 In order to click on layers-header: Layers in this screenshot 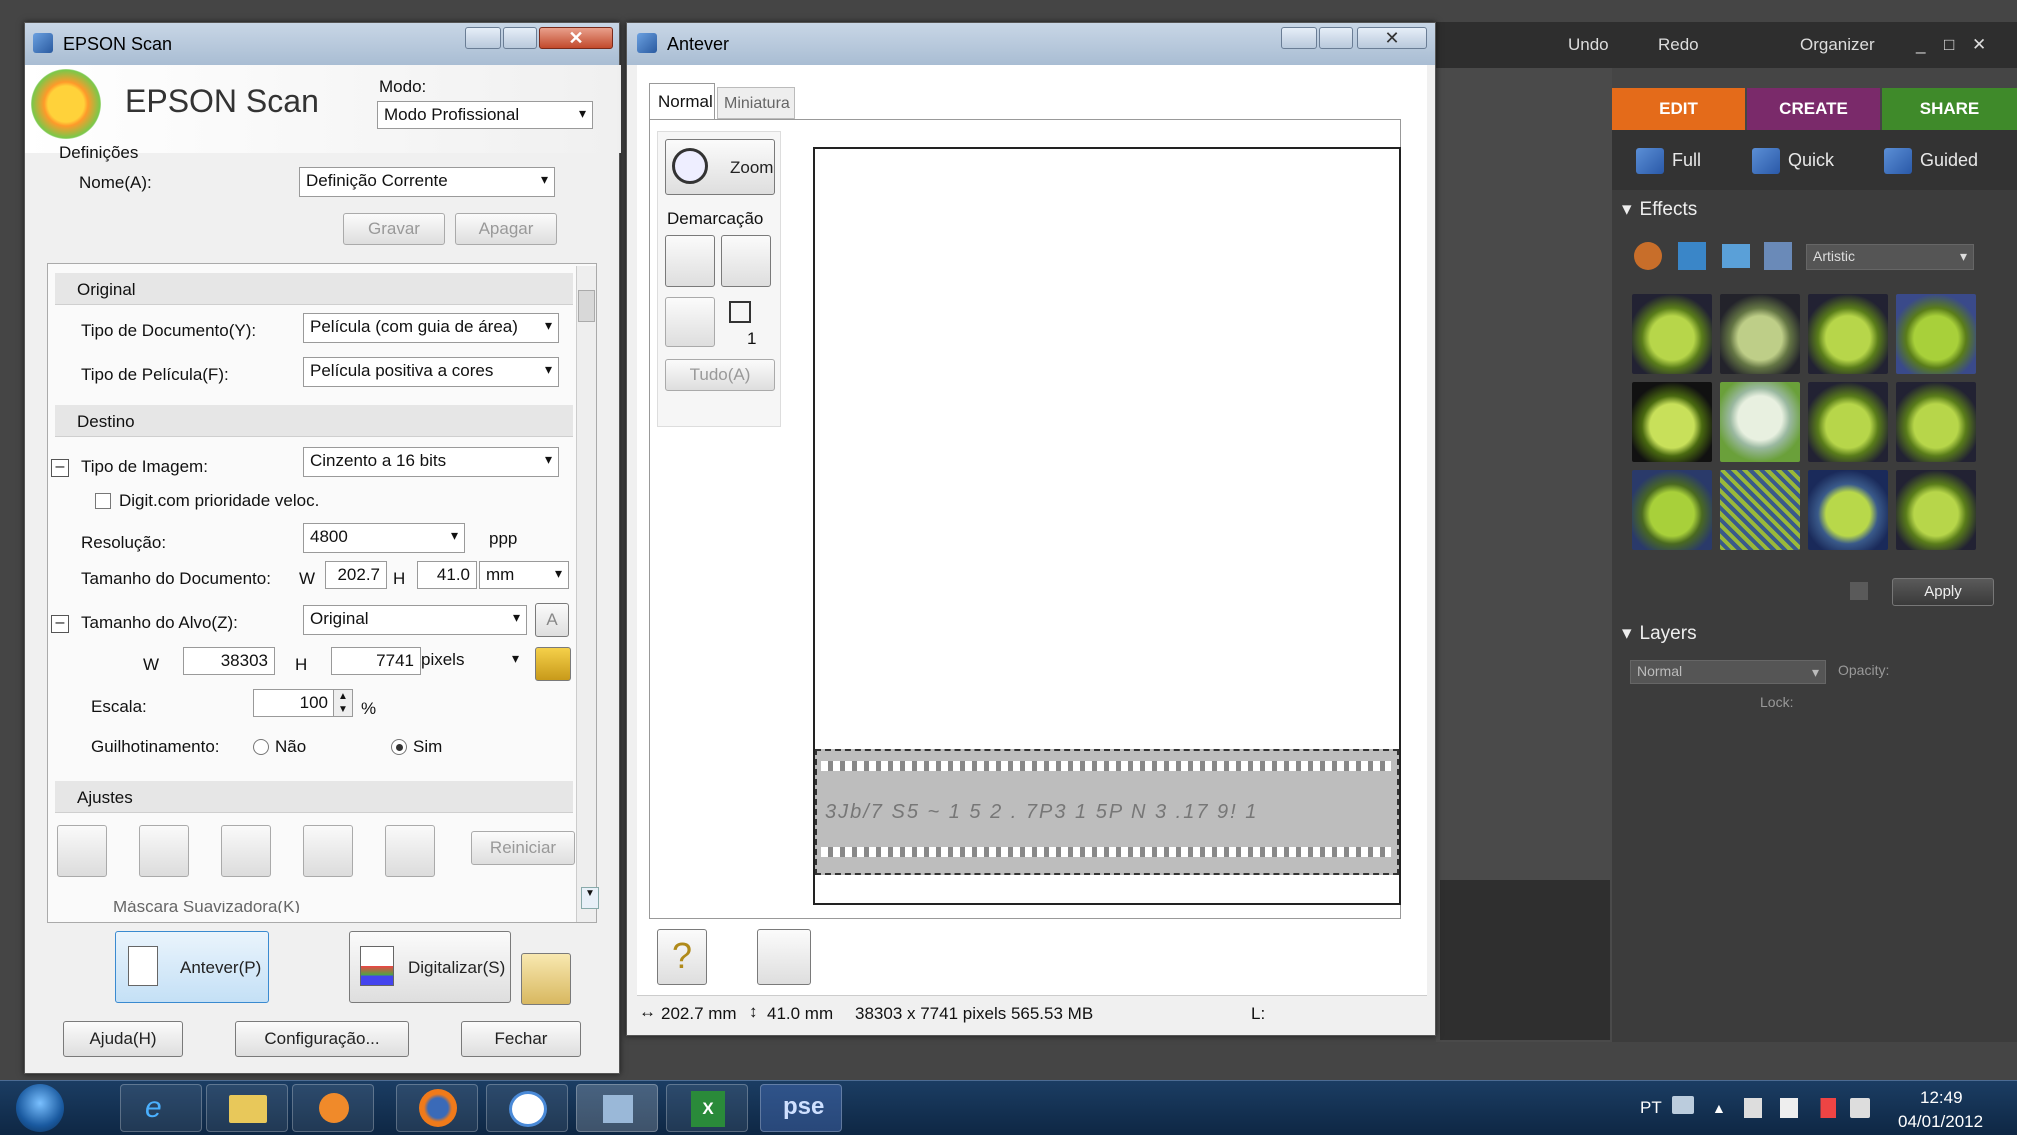, I will do `click(1659, 633)`.